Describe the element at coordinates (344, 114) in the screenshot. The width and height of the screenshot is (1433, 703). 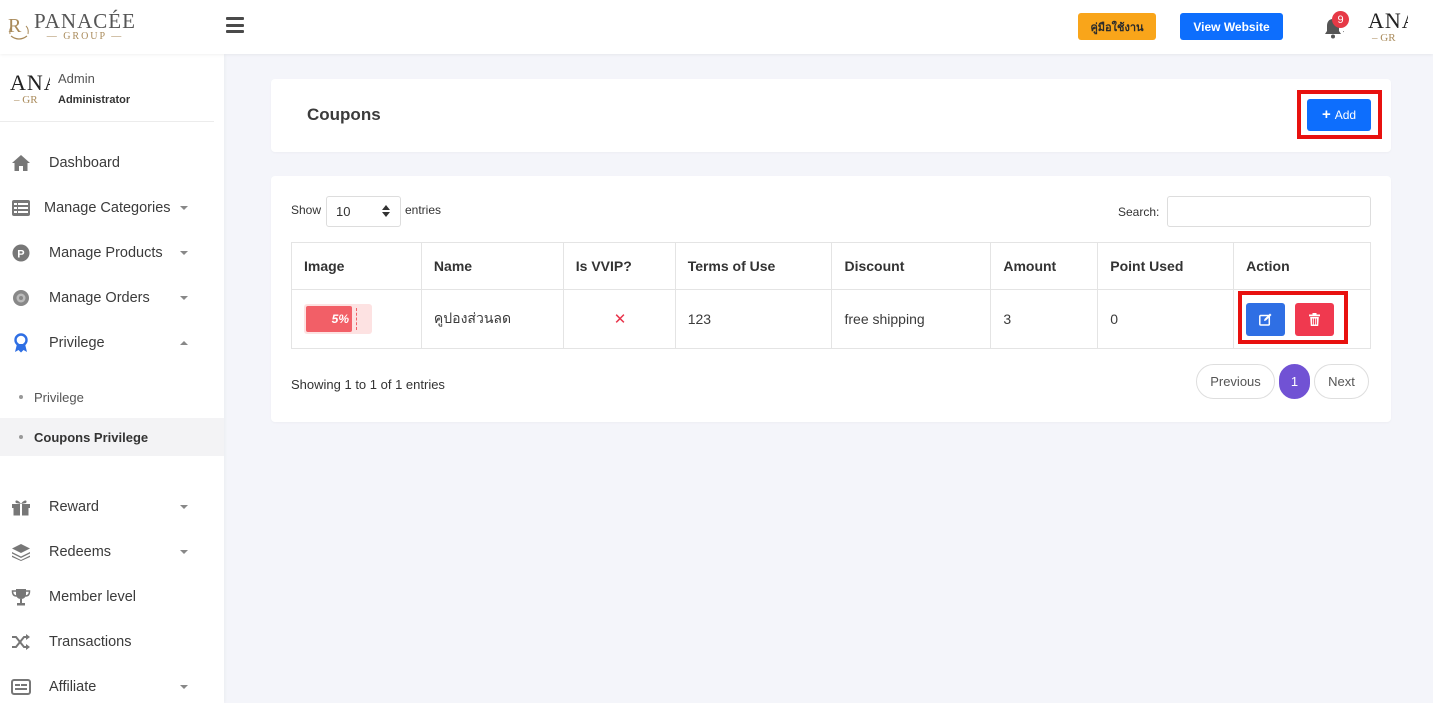
I see `page-title: Coupons` at that location.